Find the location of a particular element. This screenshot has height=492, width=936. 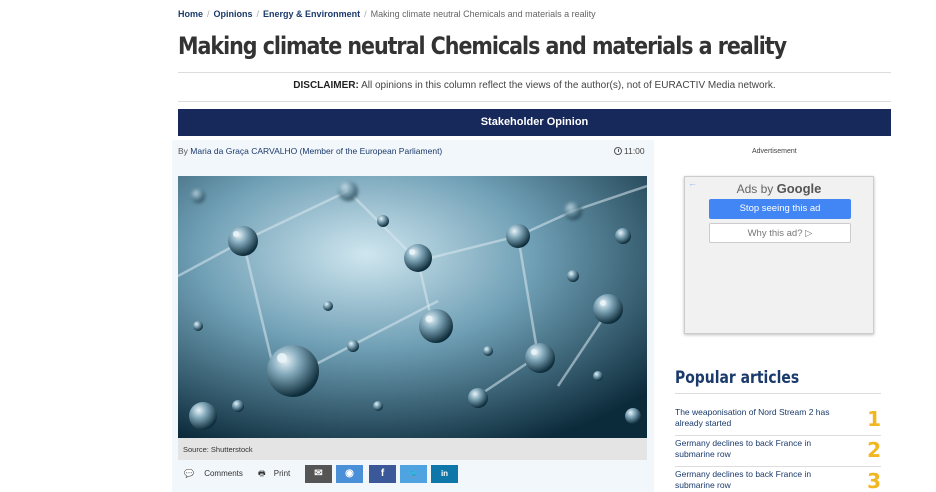

twitter-icon: 🐦 is located at coordinates (413, 473).